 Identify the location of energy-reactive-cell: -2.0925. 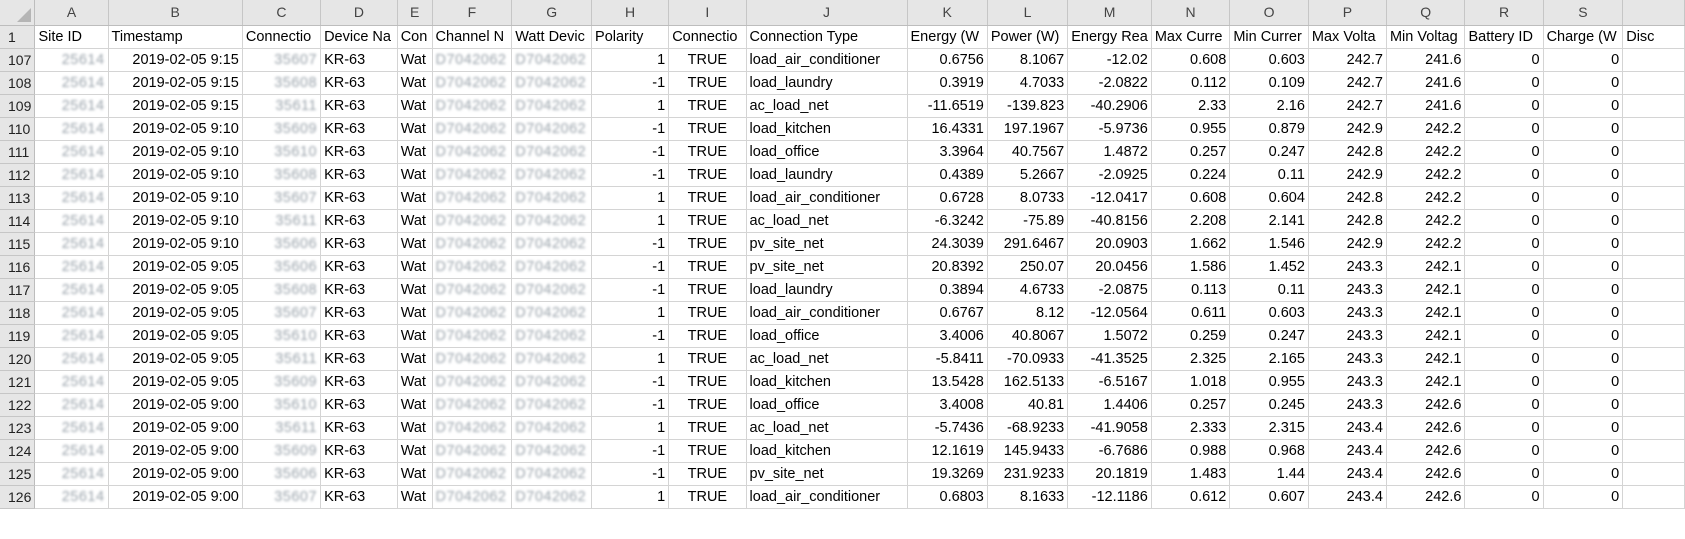
(1109, 175).